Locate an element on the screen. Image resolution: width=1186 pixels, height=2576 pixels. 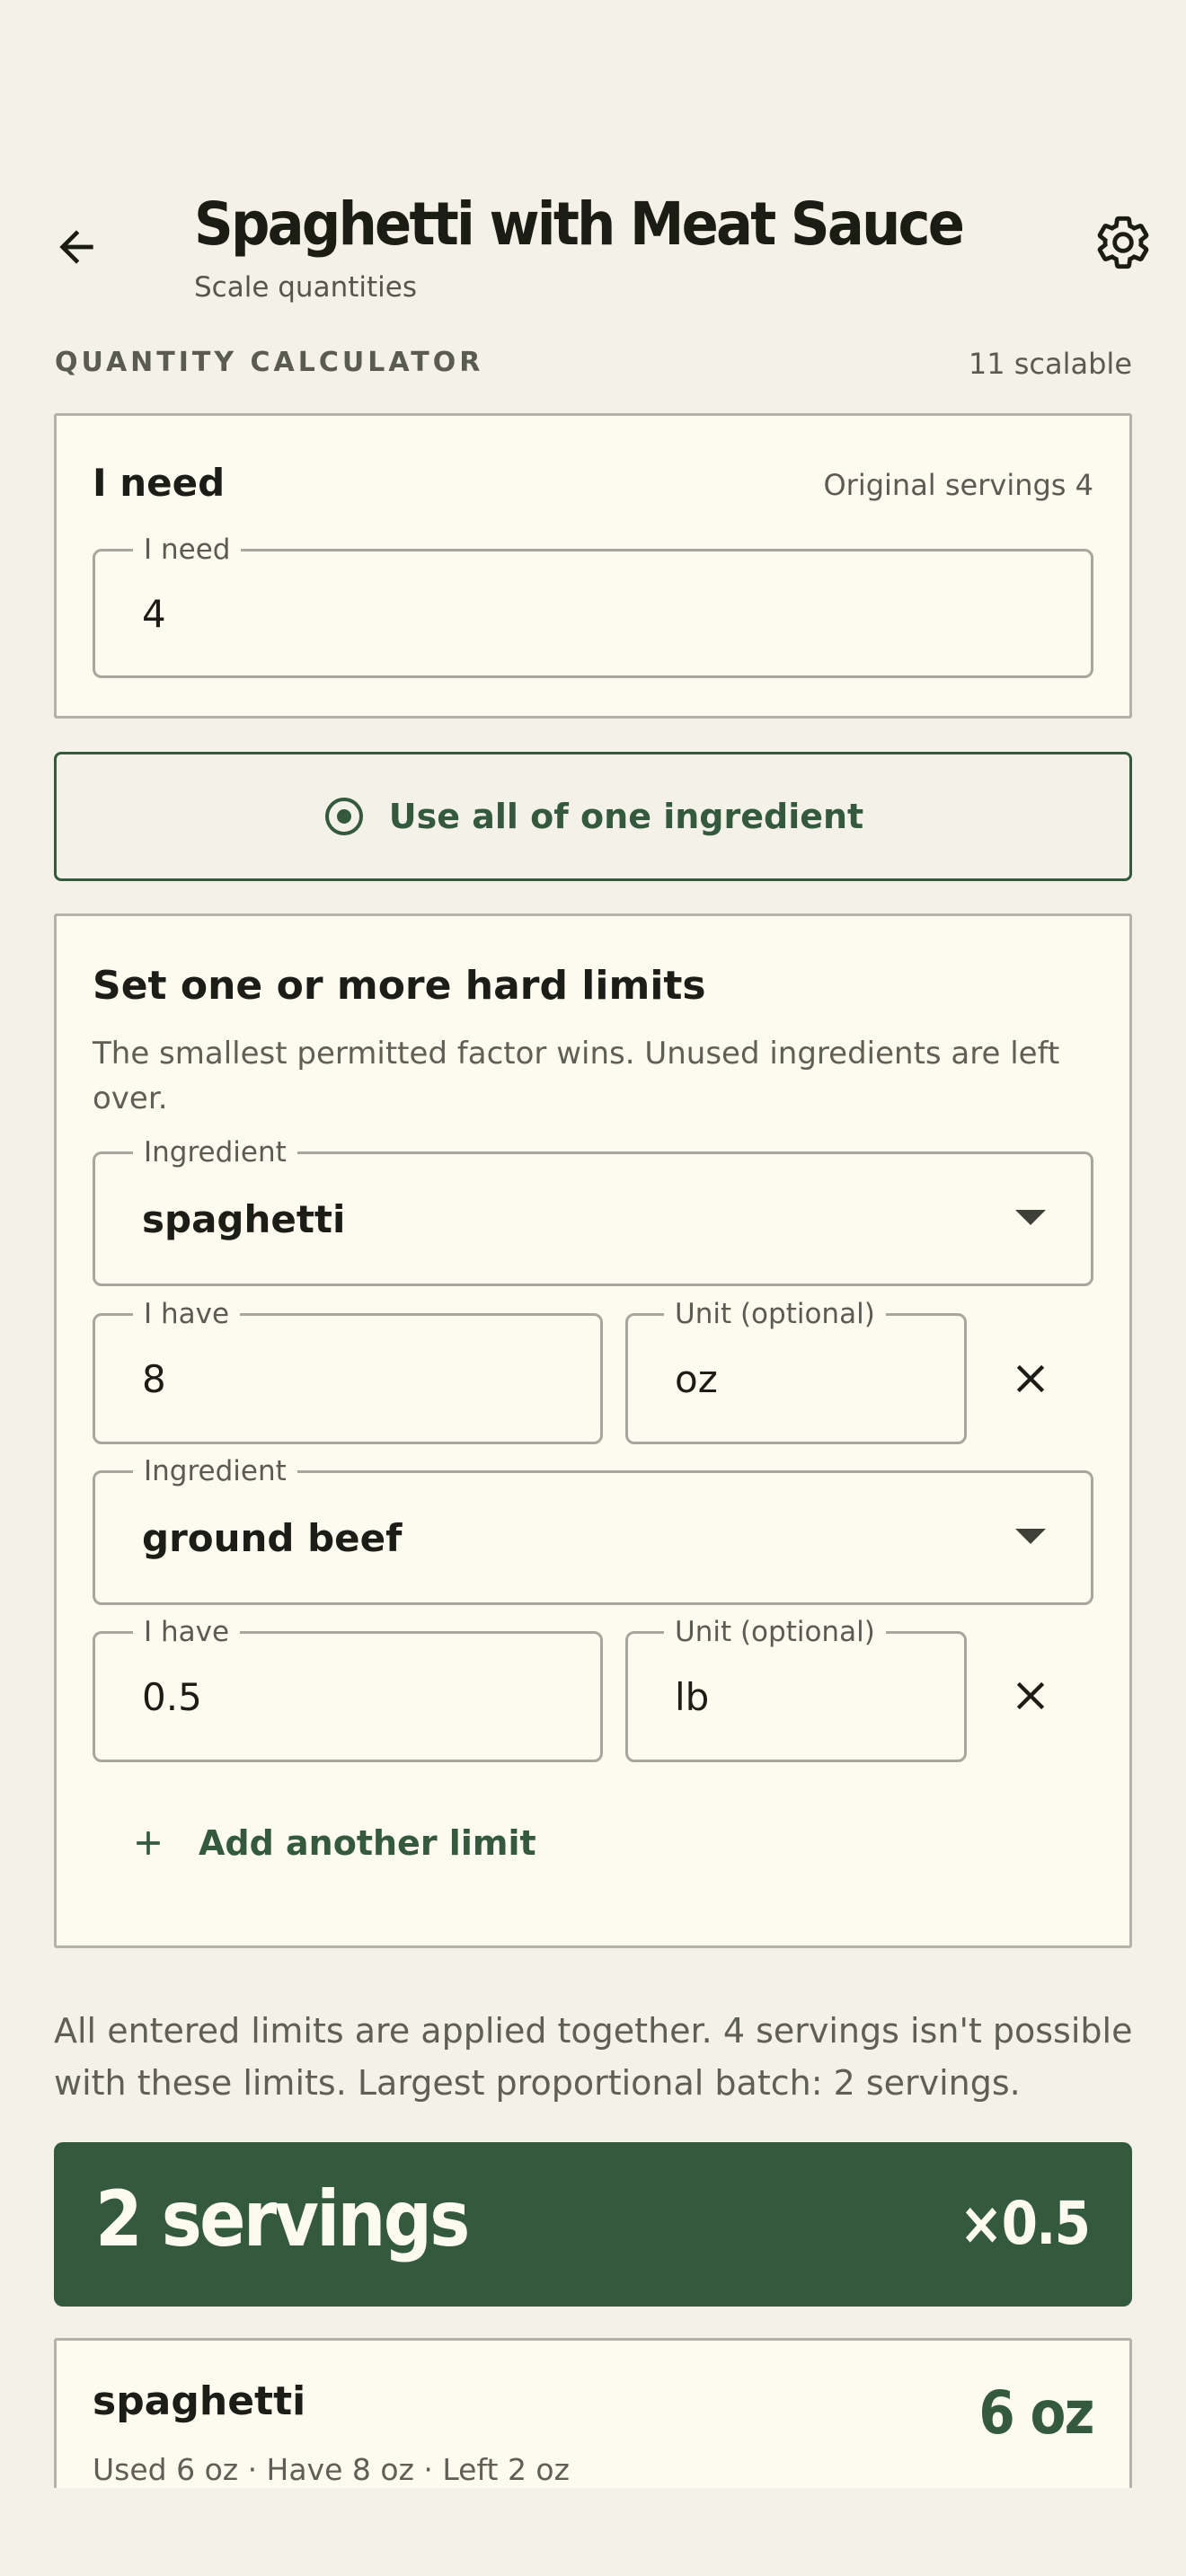
scalable-count: 11 scalable is located at coordinates (1050, 364).